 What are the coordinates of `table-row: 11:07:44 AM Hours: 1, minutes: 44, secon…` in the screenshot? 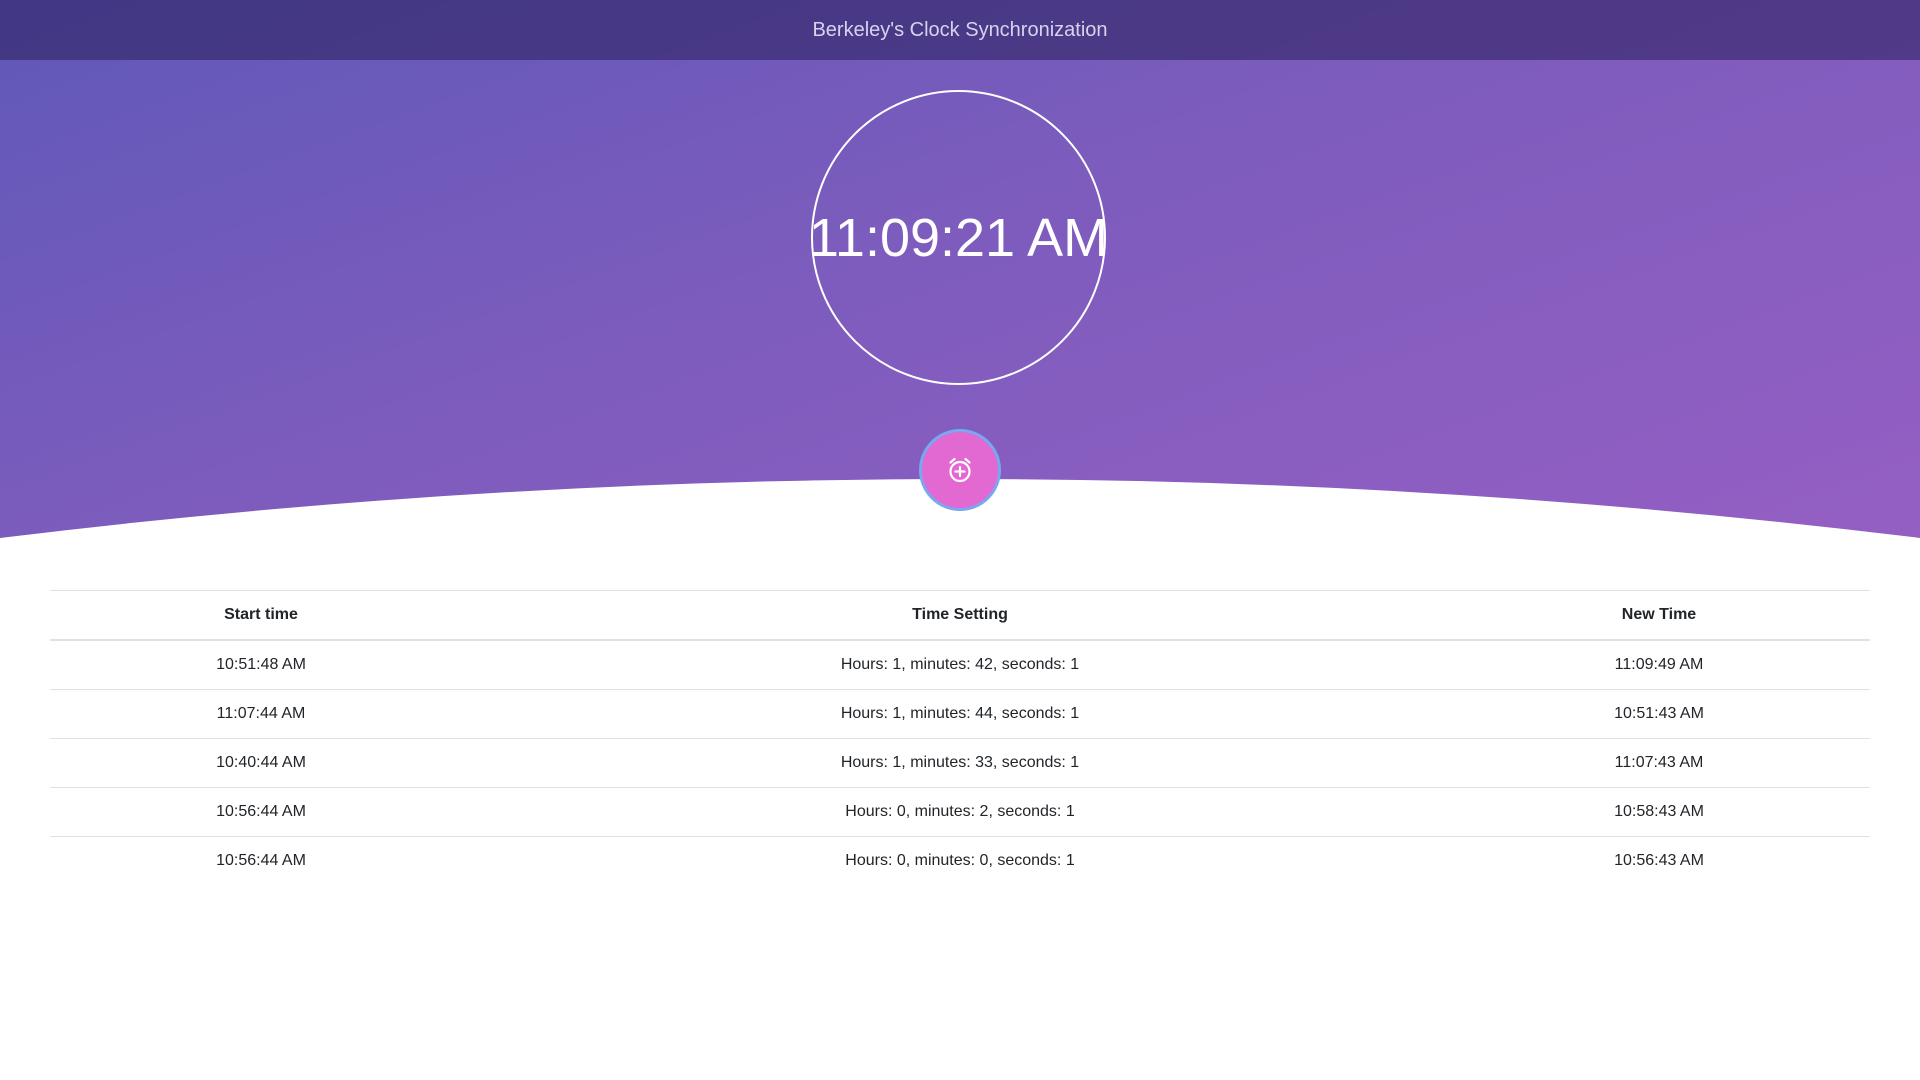 It's located at (960, 714).